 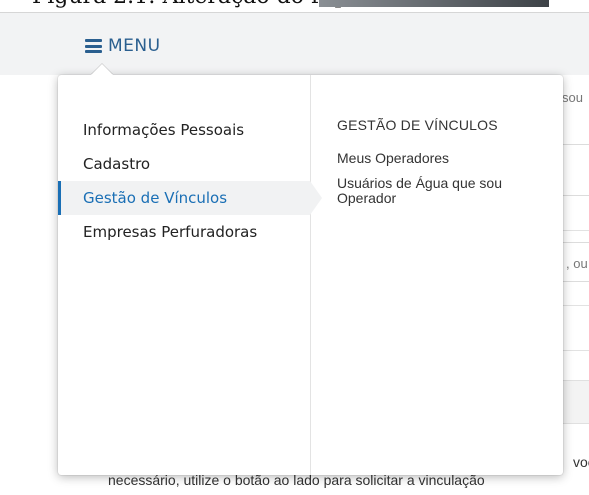 I want to click on background-text-sou: sou, so click(x=572, y=97).